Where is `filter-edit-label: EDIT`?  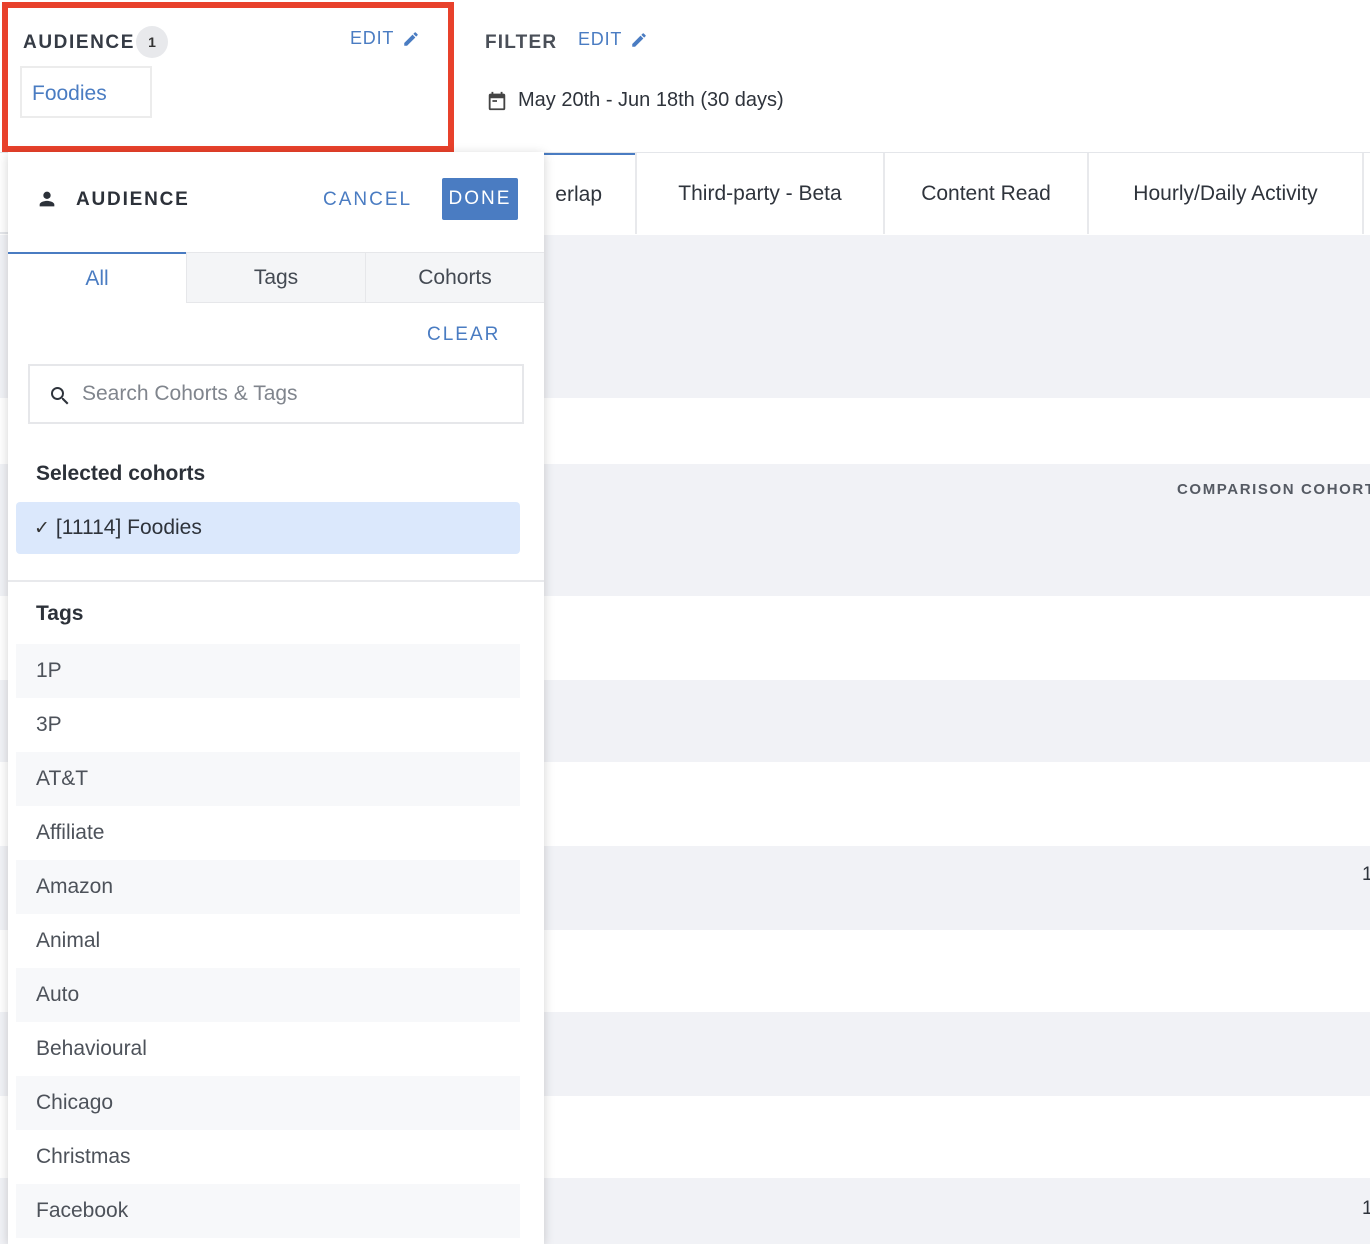
filter-edit-label: EDIT is located at coordinates (600, 39).